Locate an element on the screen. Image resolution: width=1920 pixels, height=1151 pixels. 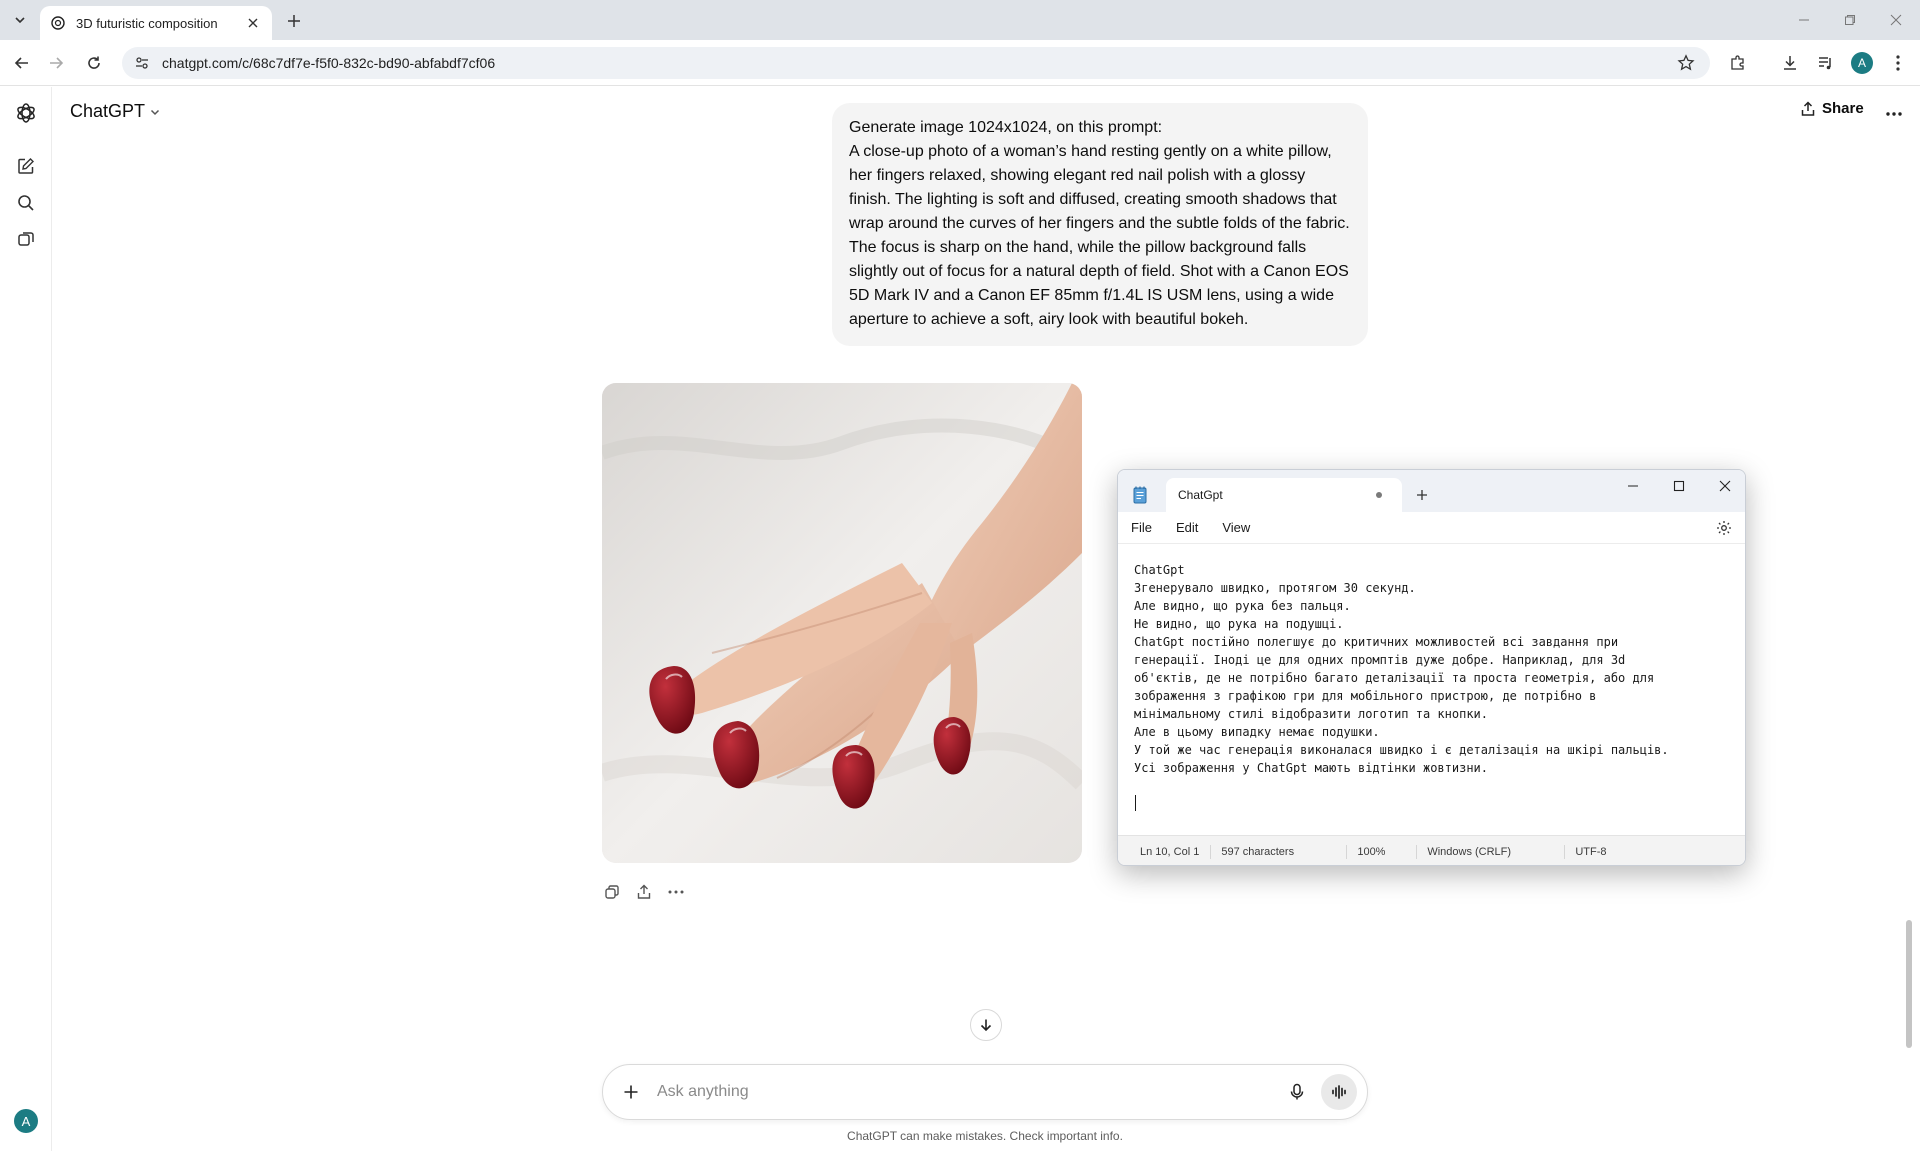
status-cursor-position: Ln 10, Col 1 is located at coordinates (1165, 851).